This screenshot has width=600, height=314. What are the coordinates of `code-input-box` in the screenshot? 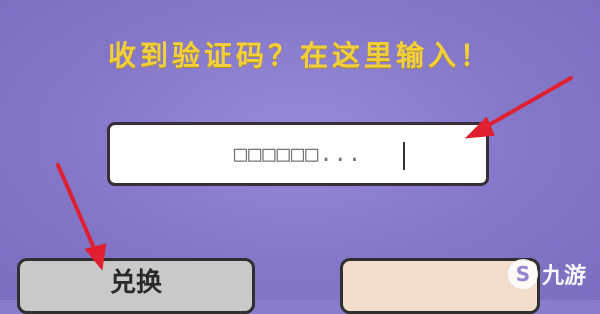 It's located at (298, 154).